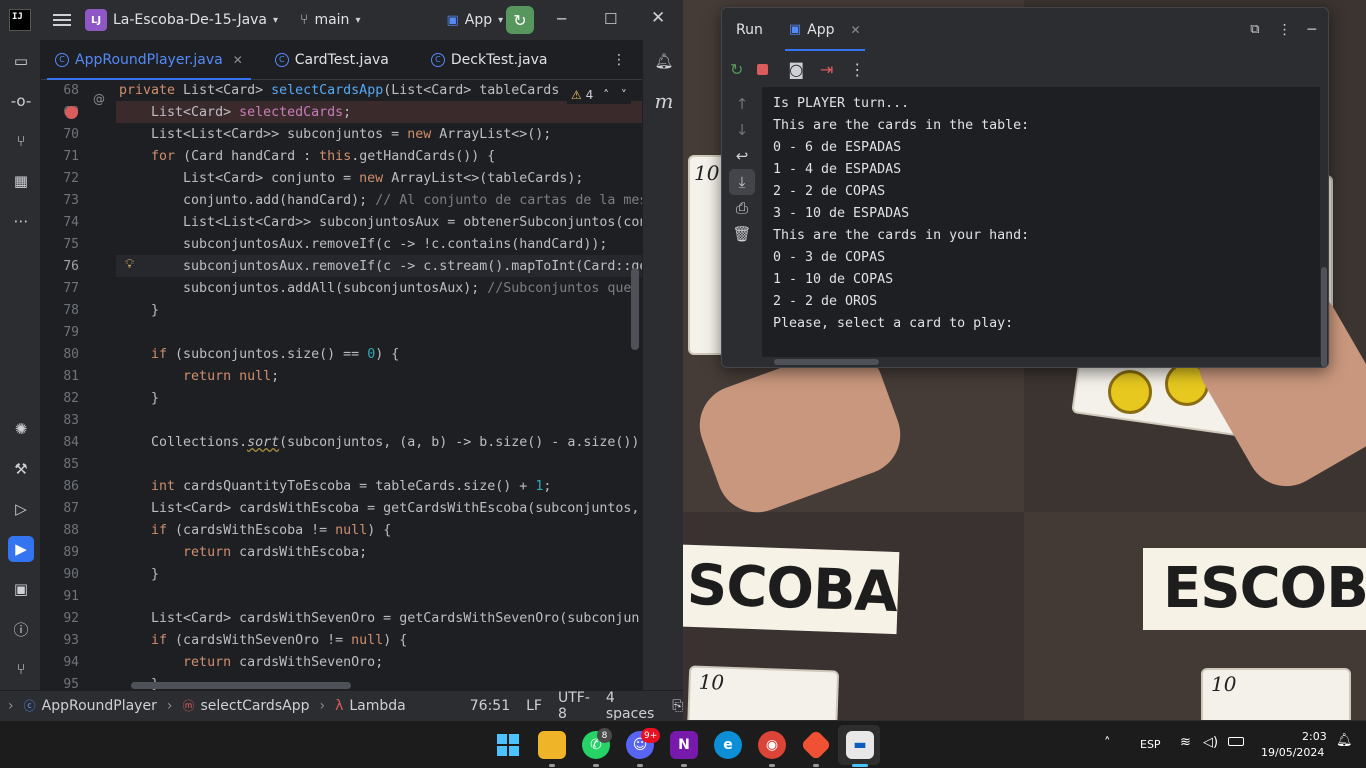 The image size is (1366, 768). I want to click on terminal-icon: ▣, so click(21, 589).